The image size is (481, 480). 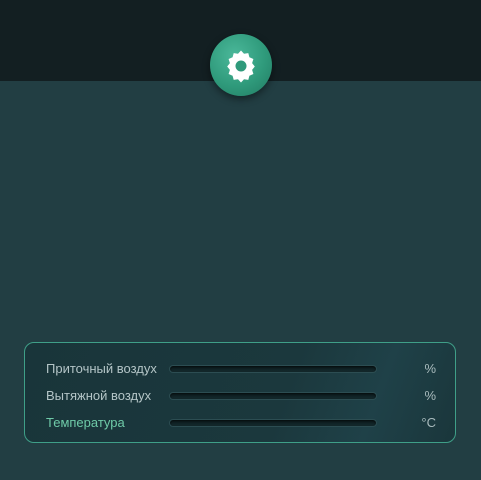 What do you see at coordinates (273, 396) in the screenshot?
I see `exhaust-air-bar` at bounding box center [273, 396].